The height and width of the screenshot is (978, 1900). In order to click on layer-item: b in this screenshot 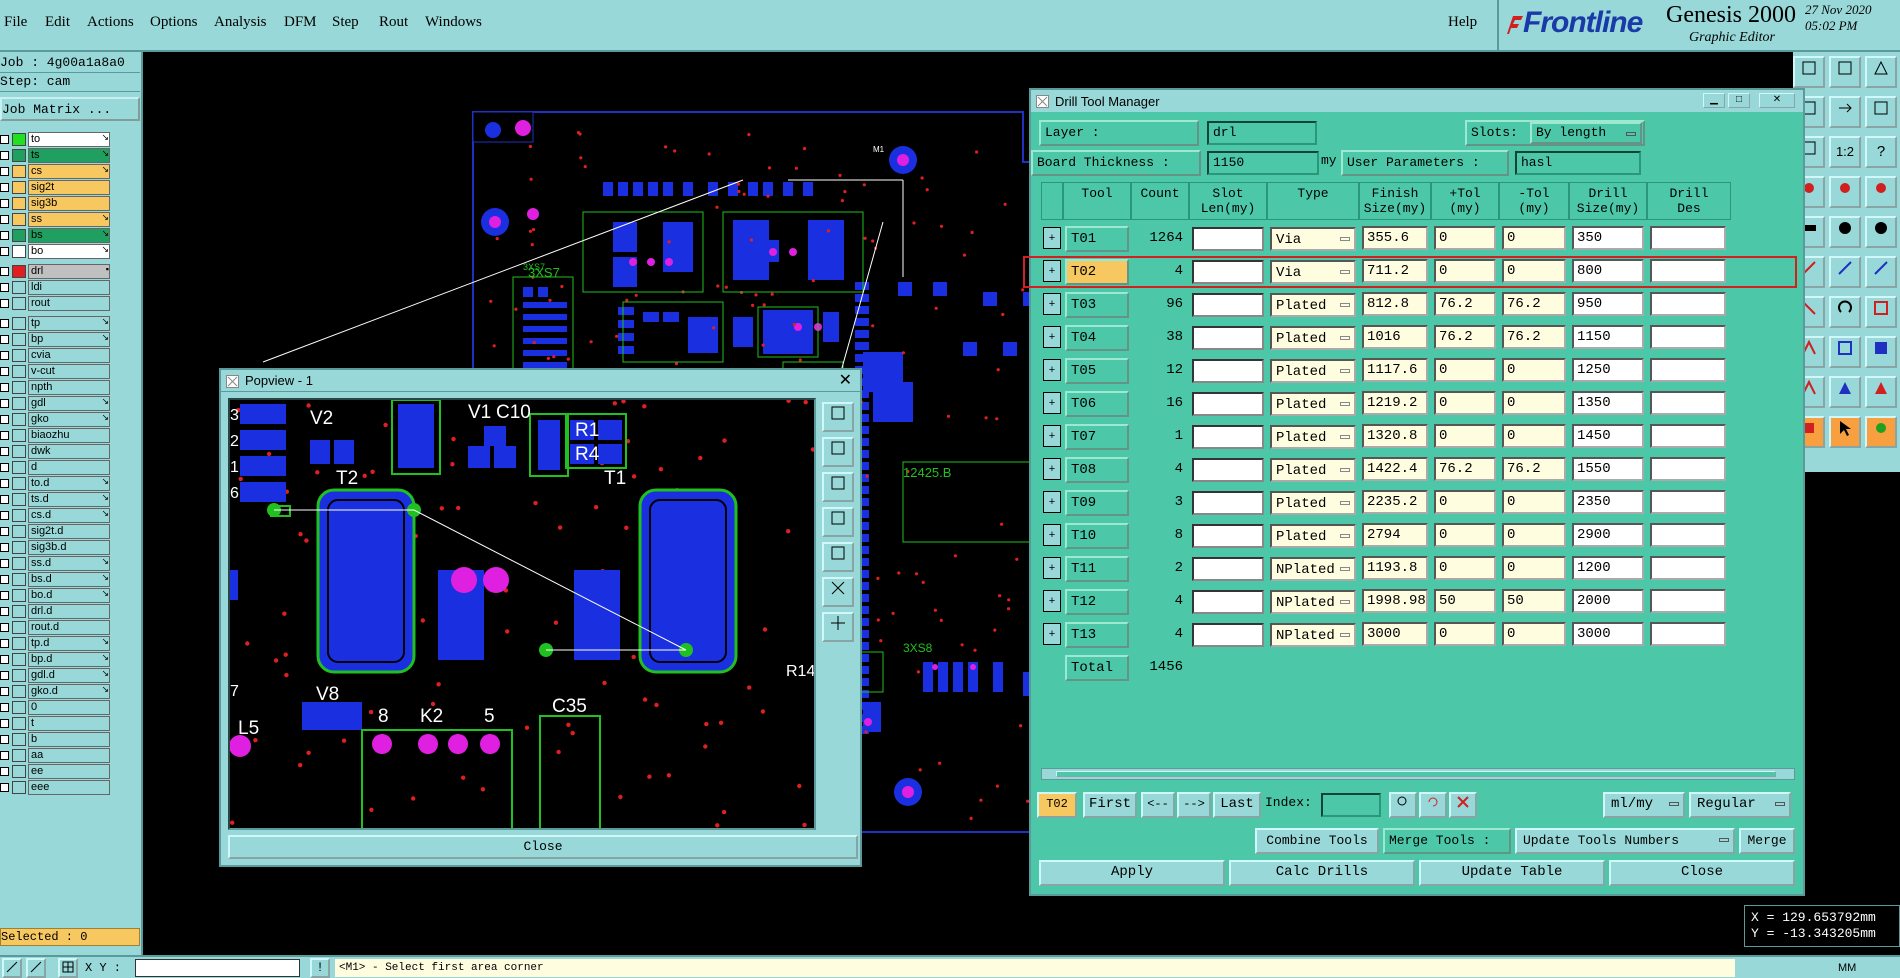, I will do `click(56, 739)`.